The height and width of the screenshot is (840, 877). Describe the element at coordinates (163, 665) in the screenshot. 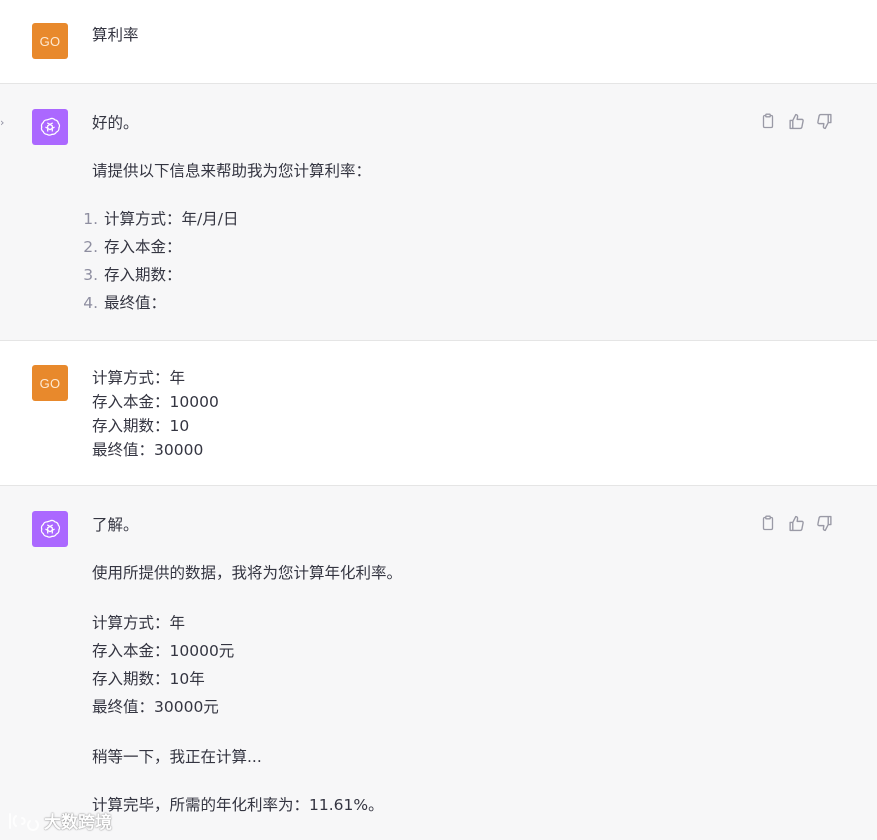

I see `calculation-details: 计算方式：年 存入本金：10000元 存入期数：10年 最终值：30000元` at that location.